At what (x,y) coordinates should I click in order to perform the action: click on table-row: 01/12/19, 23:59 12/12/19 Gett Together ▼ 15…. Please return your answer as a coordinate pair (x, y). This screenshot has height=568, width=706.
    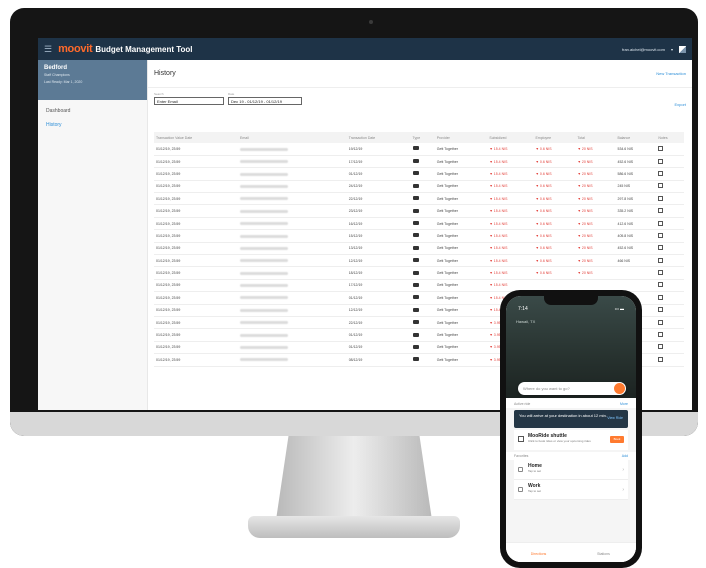
    Looking at the image, I should click on (419, 261).